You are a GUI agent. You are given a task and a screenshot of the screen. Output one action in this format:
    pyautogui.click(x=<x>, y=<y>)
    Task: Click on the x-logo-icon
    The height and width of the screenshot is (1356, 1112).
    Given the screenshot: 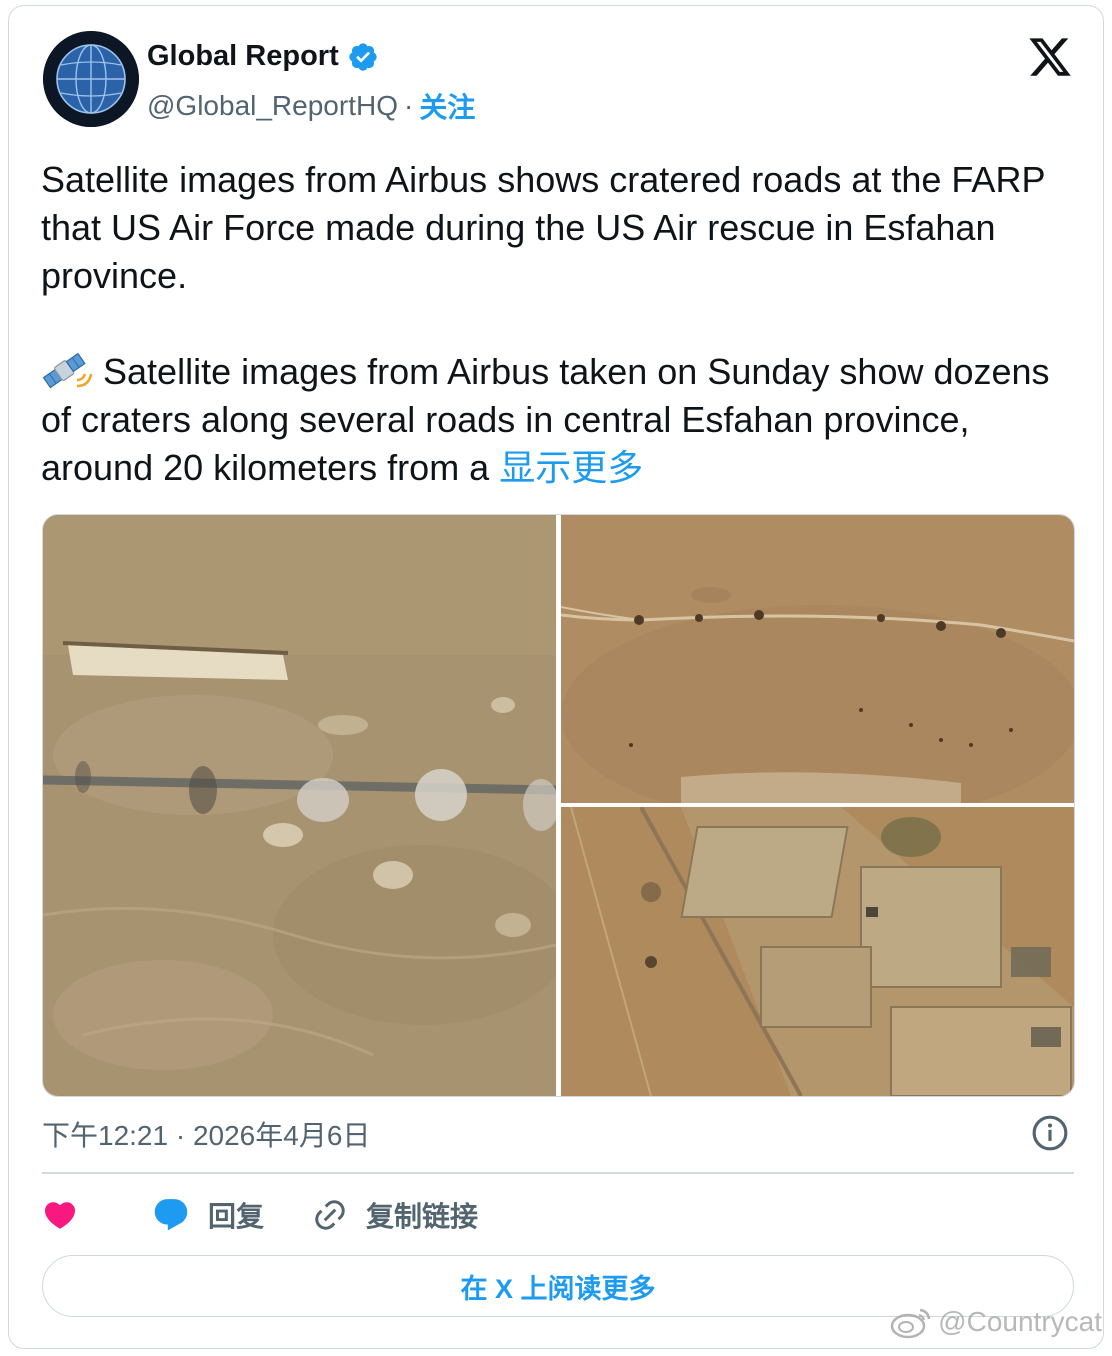 What is the action you would take?
    pyautogui.click(x=1050, y=57)
    